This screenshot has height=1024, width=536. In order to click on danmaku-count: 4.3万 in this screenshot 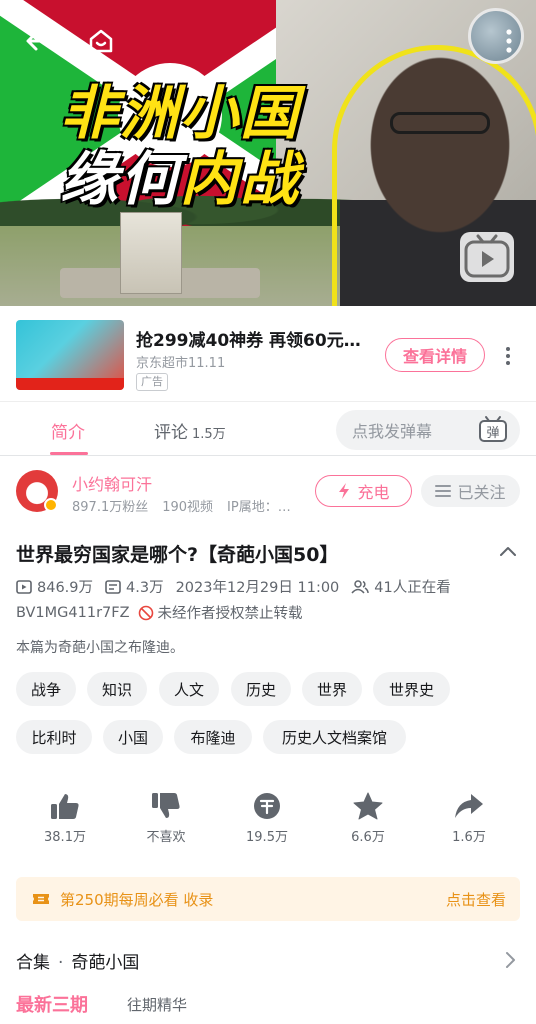, I will do `click(134, 586)`.